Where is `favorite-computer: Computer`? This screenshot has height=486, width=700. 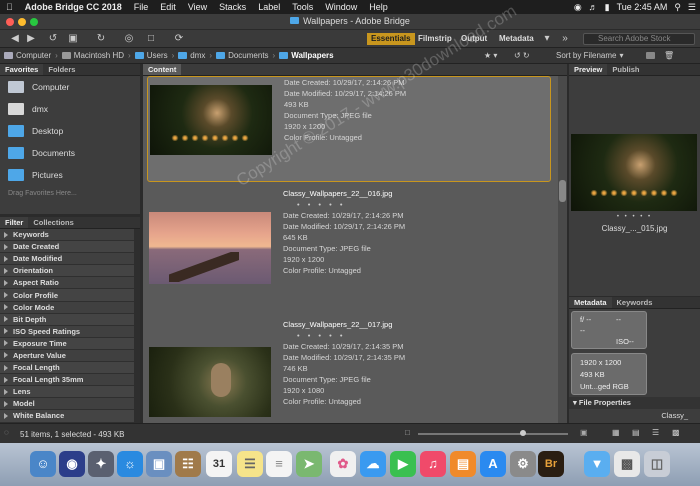
favorite-computer: Computer is located at coordinates (70, 87).